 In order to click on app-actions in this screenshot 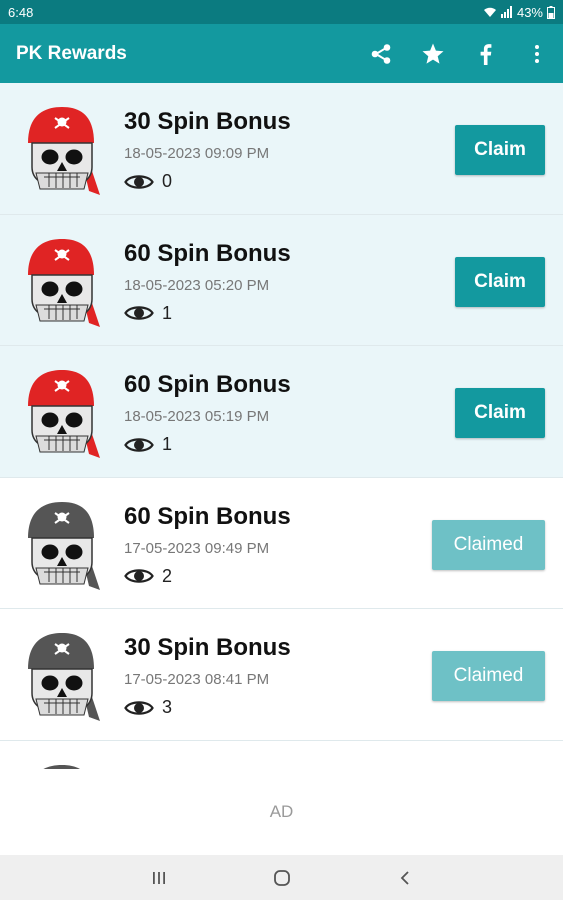, I will do `click(459, 53)`.